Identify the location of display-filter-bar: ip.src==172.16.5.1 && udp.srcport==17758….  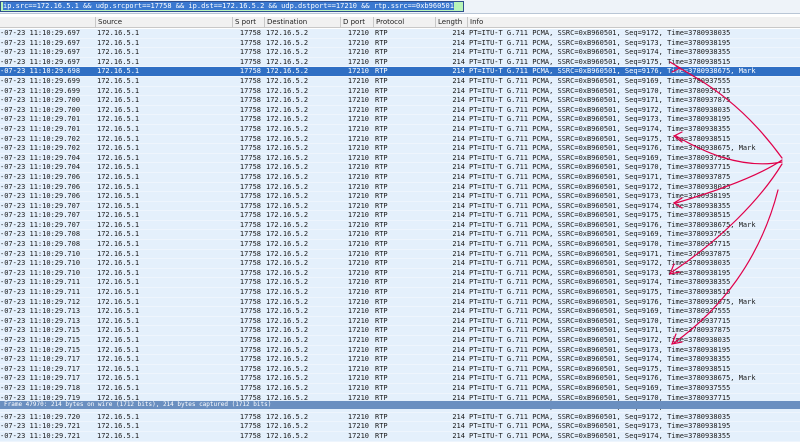
(400, 7).